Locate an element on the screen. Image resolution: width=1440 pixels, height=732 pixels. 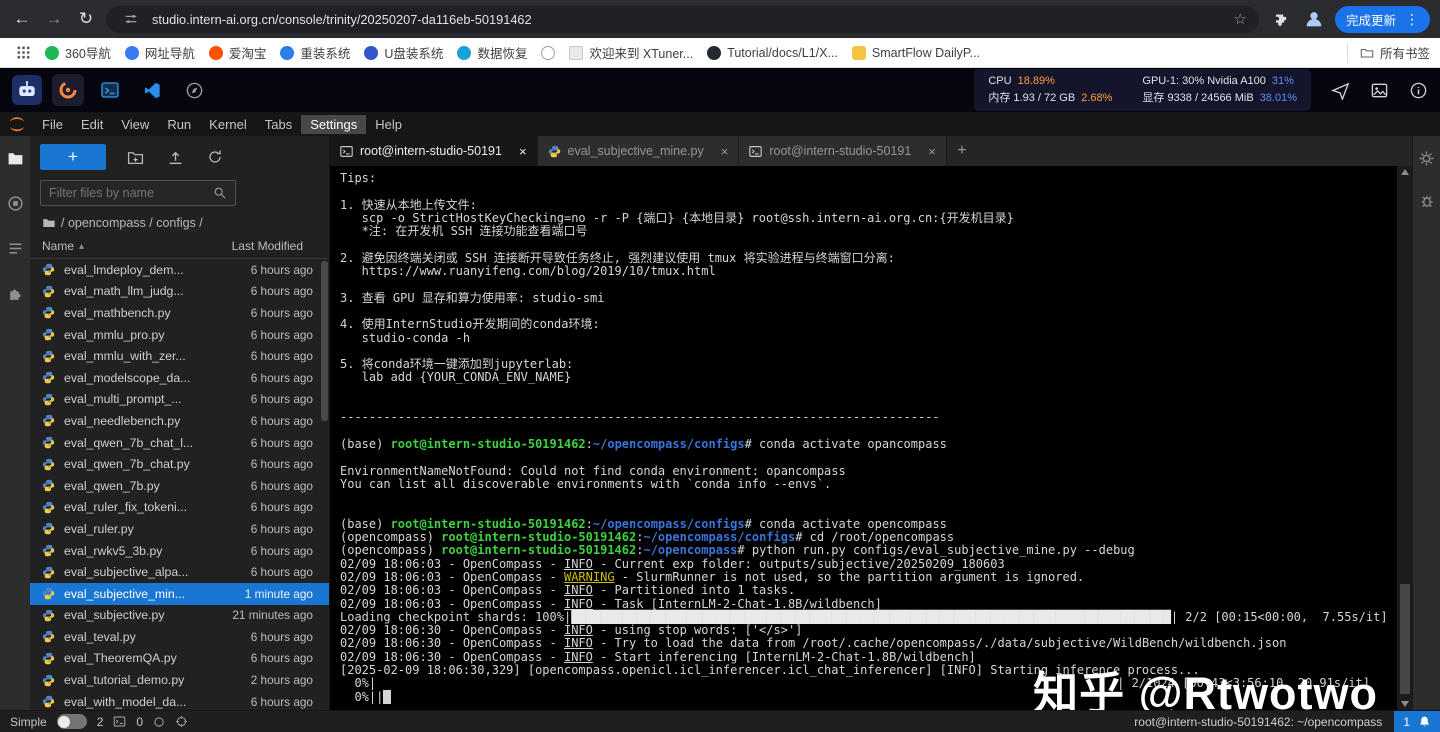
menu-item-run: Run is located at coordinates (179, 124).